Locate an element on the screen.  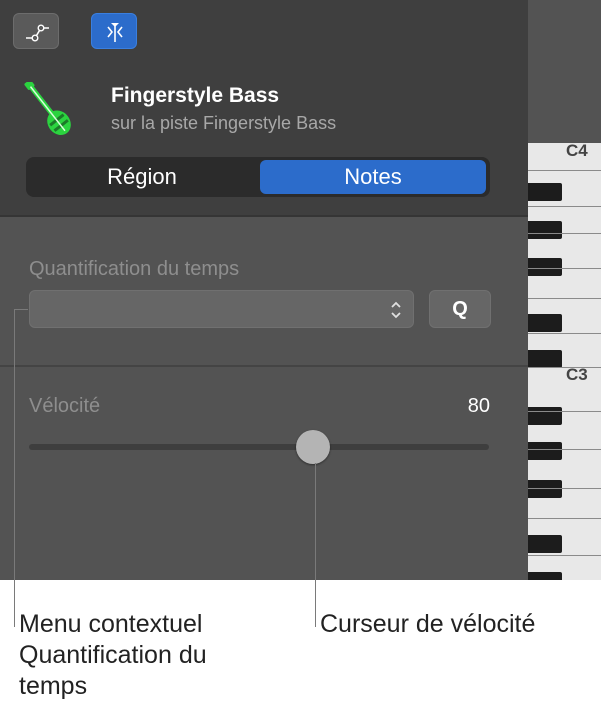
quantize-menu-caption: Menu contextuel Quantification du temps is located at coordinates (113, 655).